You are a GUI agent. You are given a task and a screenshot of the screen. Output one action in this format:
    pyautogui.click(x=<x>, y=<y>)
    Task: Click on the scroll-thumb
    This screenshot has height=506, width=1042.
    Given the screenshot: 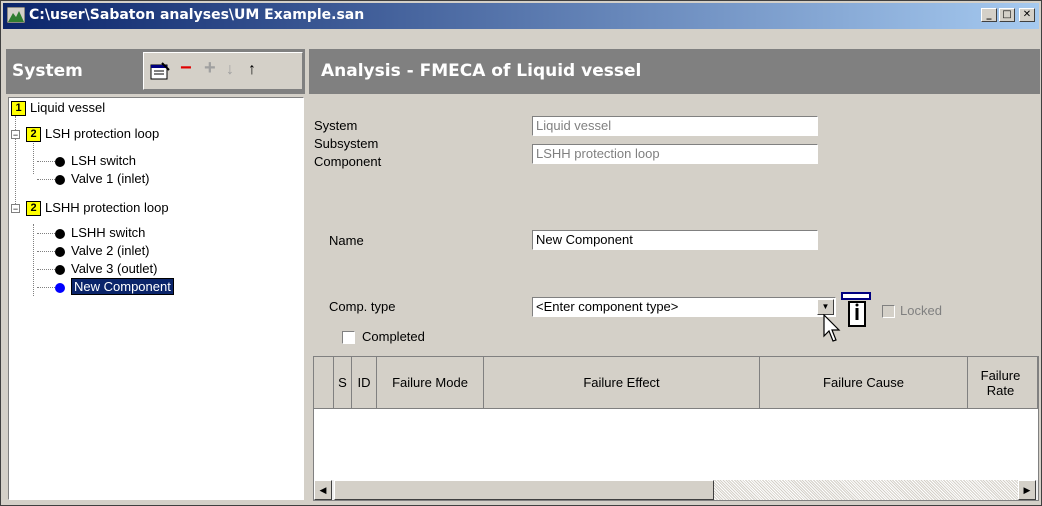 What is the action you would take?
    pyautogui.click(x=524, y=490)
    